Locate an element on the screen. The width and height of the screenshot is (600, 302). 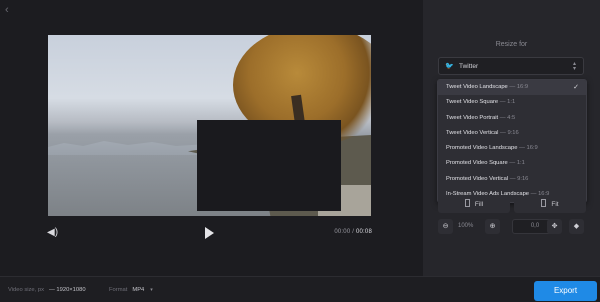
video-size-info: Video size, px — 1920×1080 is located at coordinates (47, 290).